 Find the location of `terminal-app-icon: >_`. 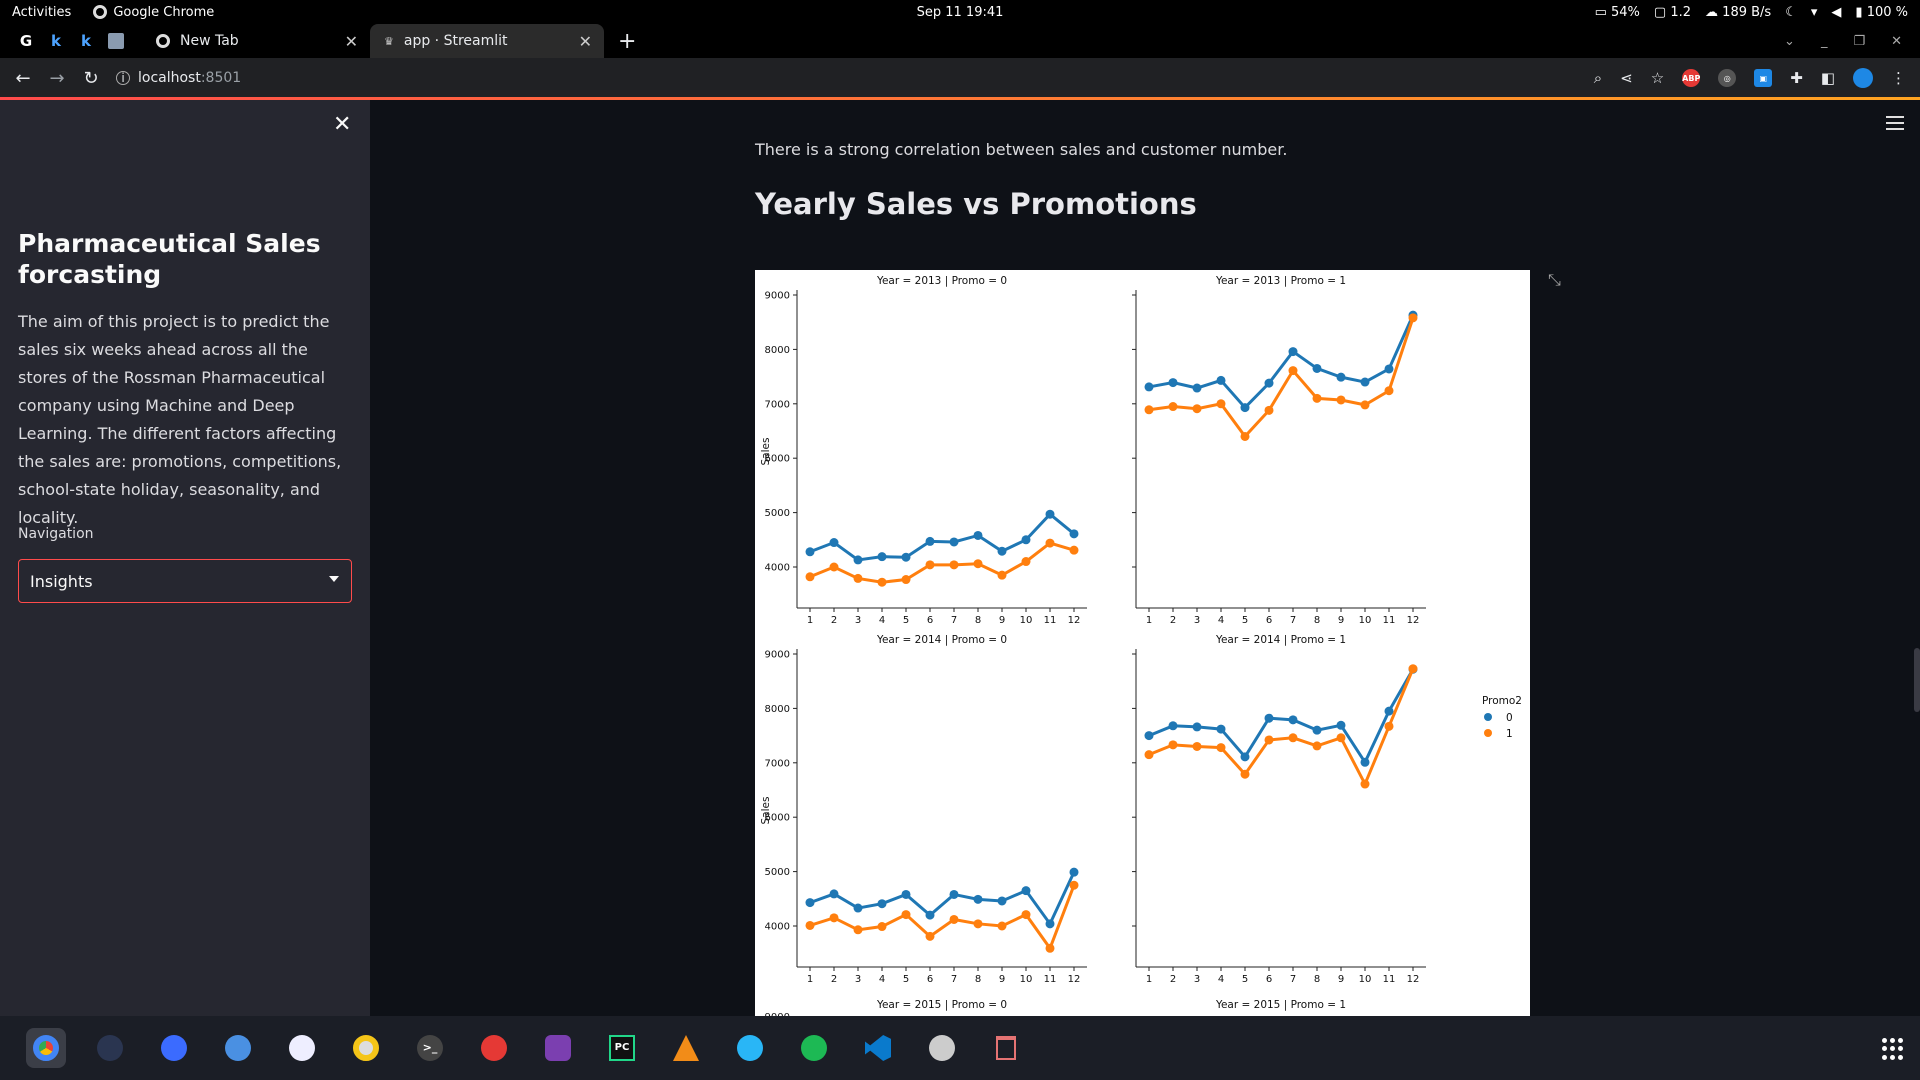

terminal-app-icon: >_ is located at coordinates (430, 1048).